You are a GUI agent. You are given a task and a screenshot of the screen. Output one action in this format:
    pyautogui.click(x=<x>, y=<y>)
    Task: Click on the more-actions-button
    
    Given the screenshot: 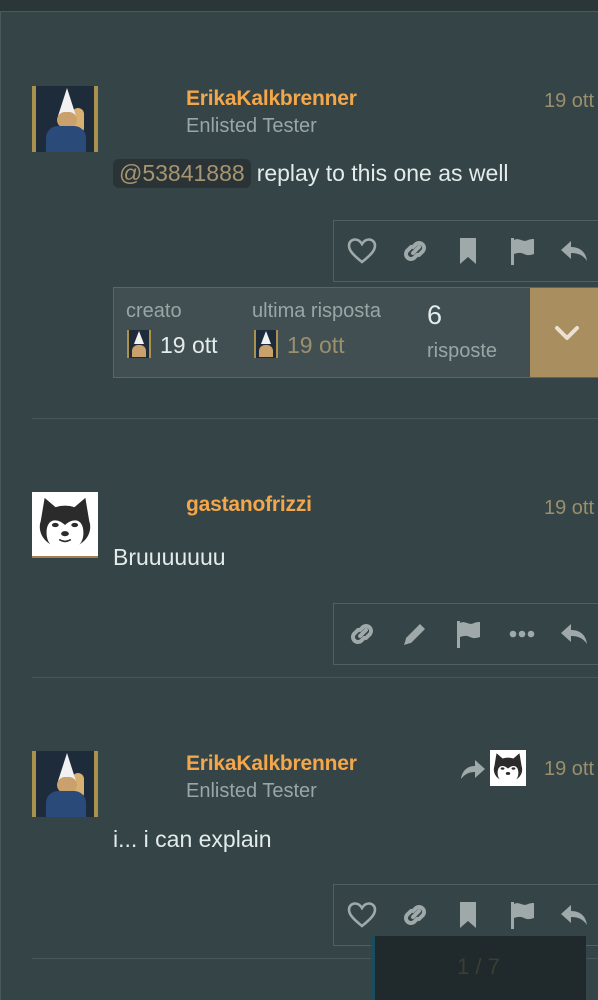 What is the action you would take?
    pyautogui.click(x=522, y=634)
    